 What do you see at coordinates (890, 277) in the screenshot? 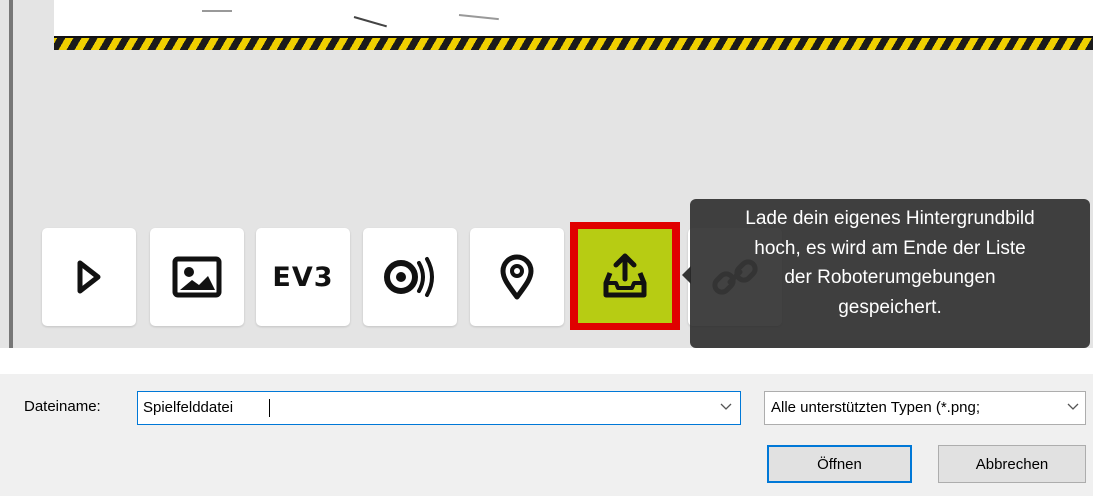
I see `tooltip-line: der Roboterumgebungen` at bounding box center [890, 277].